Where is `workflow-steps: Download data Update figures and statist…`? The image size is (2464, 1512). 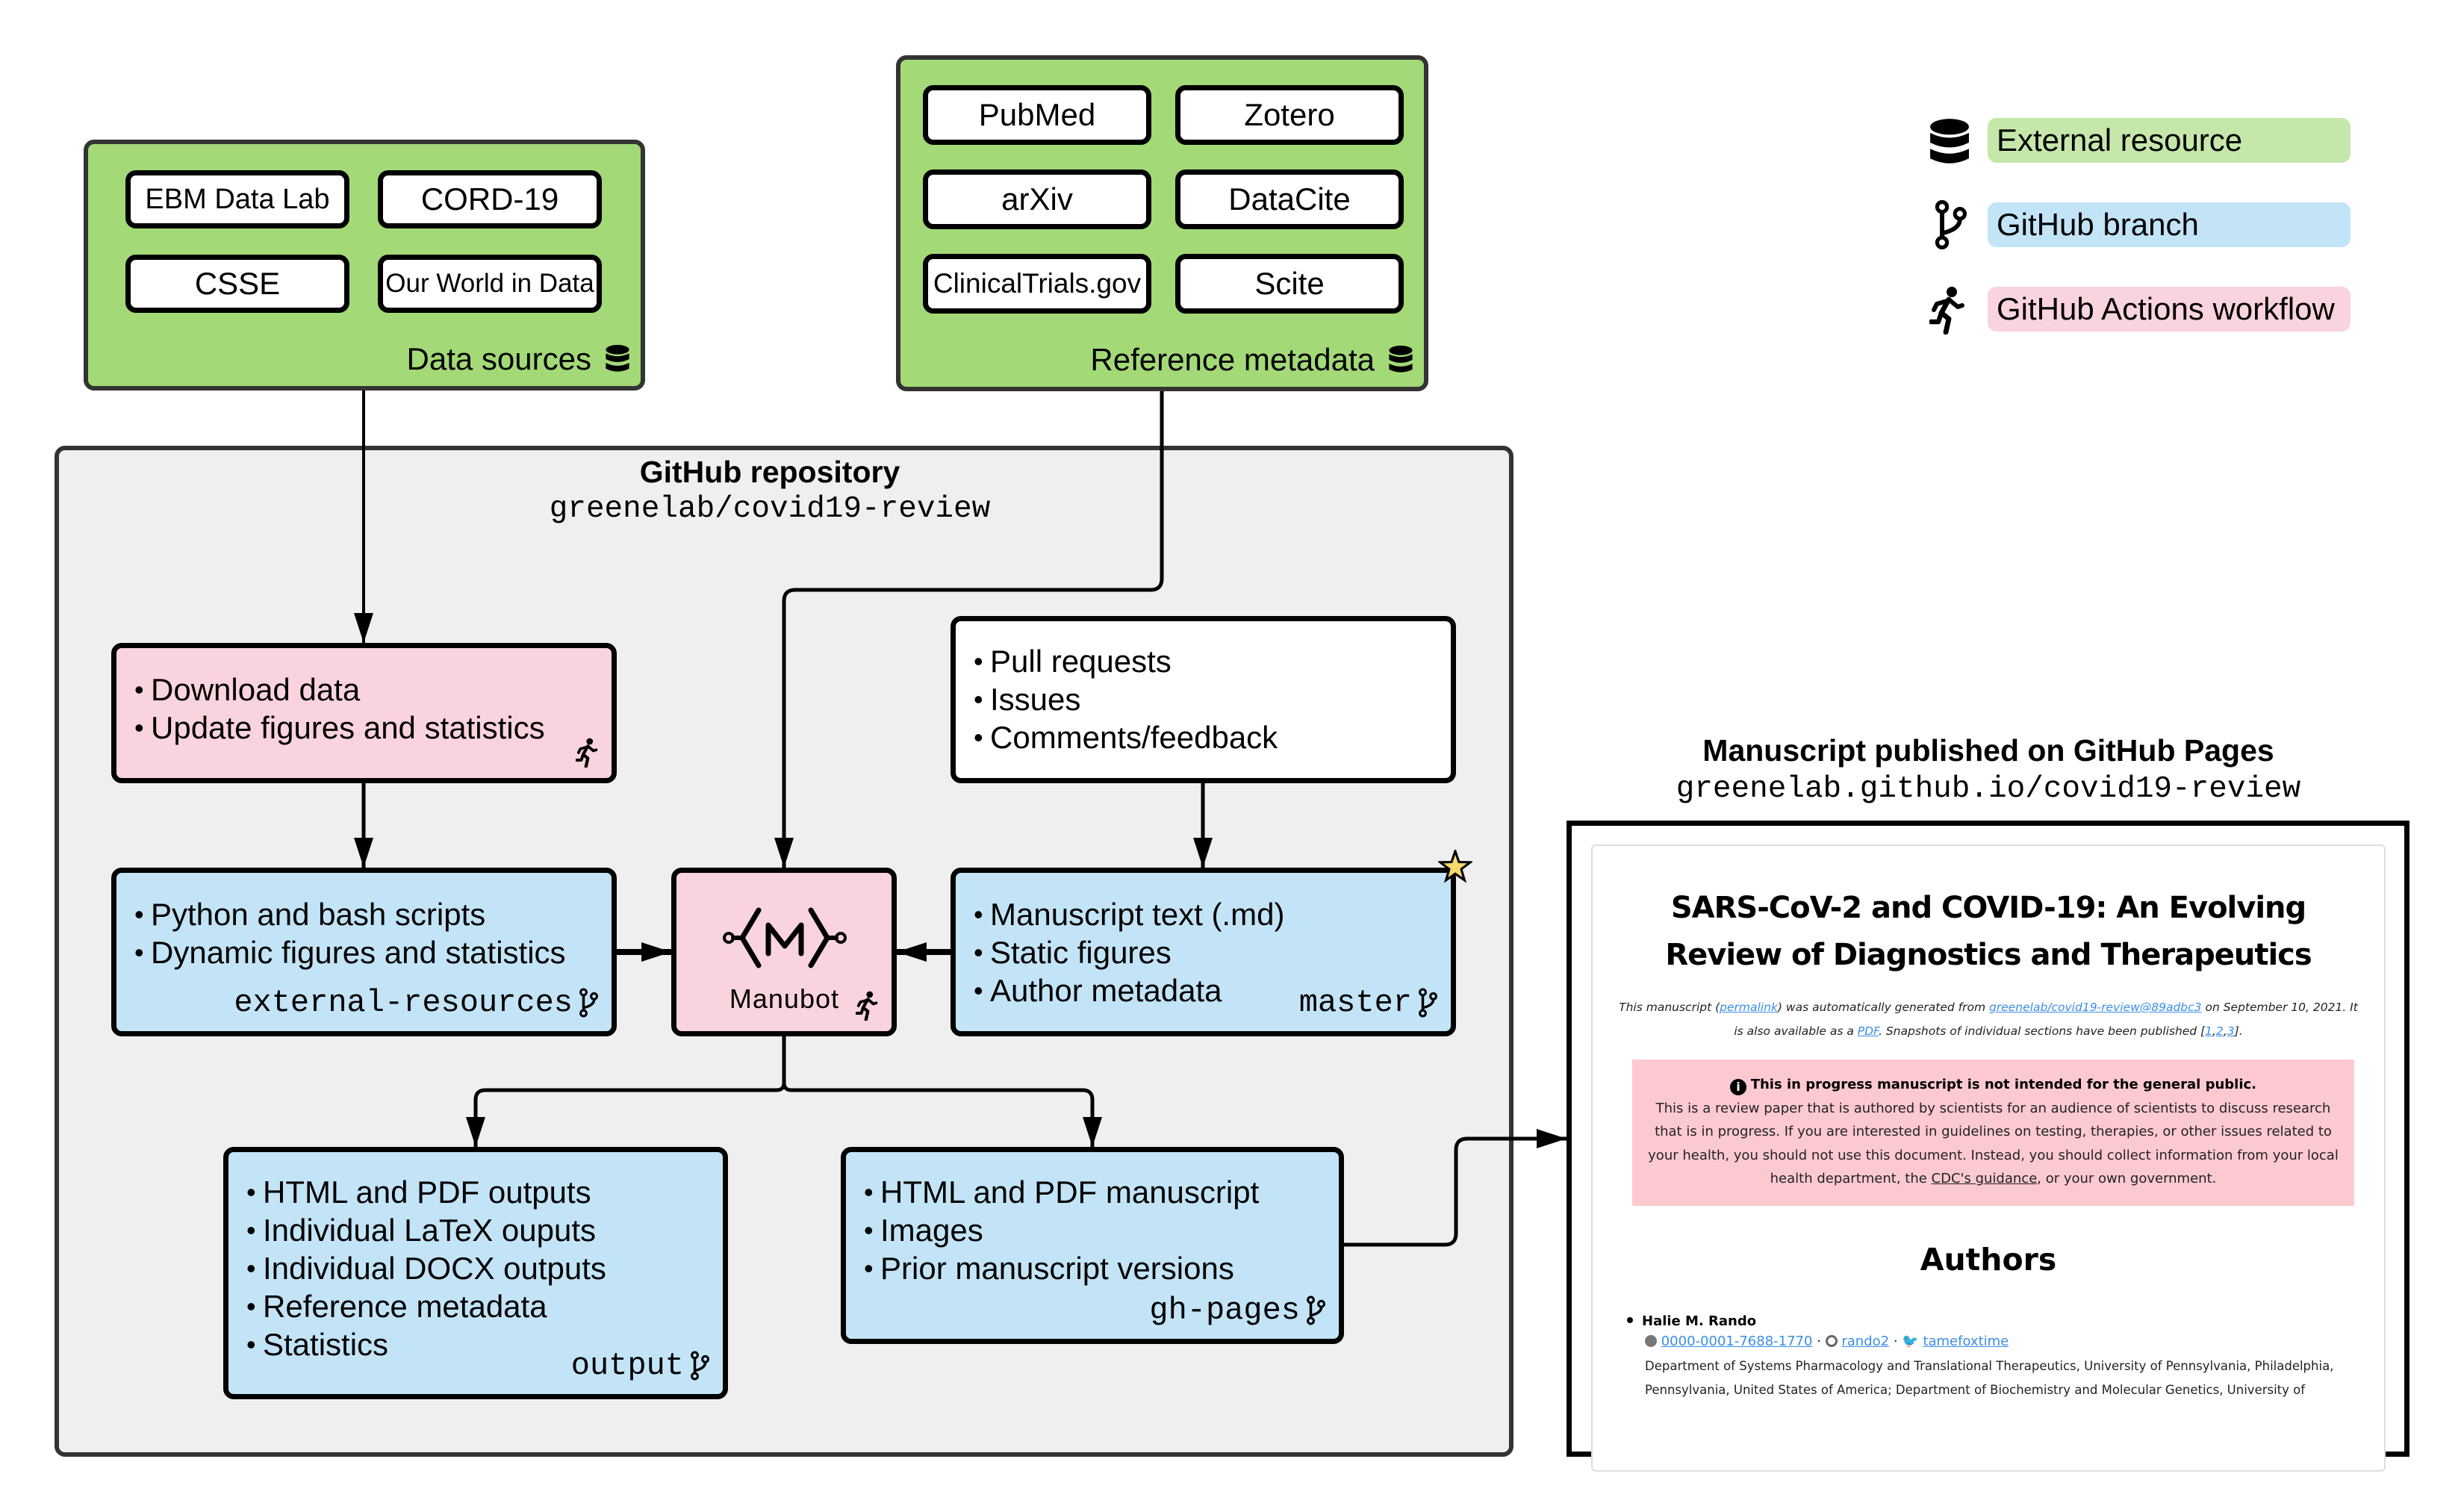 workflow-steps: Download data Update figures and statist… is located at coordinates (339, 709).